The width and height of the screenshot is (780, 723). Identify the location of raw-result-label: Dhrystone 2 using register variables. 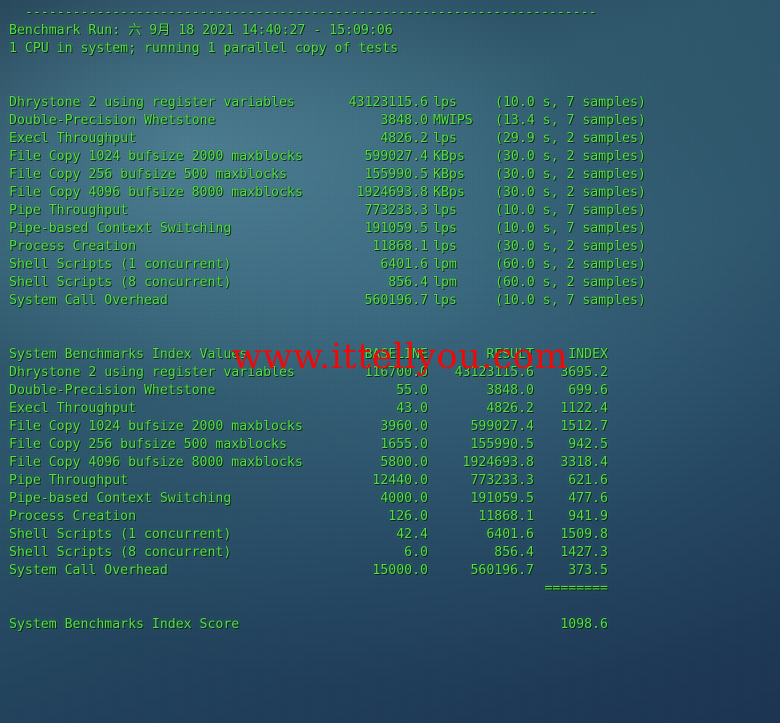
(152, 102).